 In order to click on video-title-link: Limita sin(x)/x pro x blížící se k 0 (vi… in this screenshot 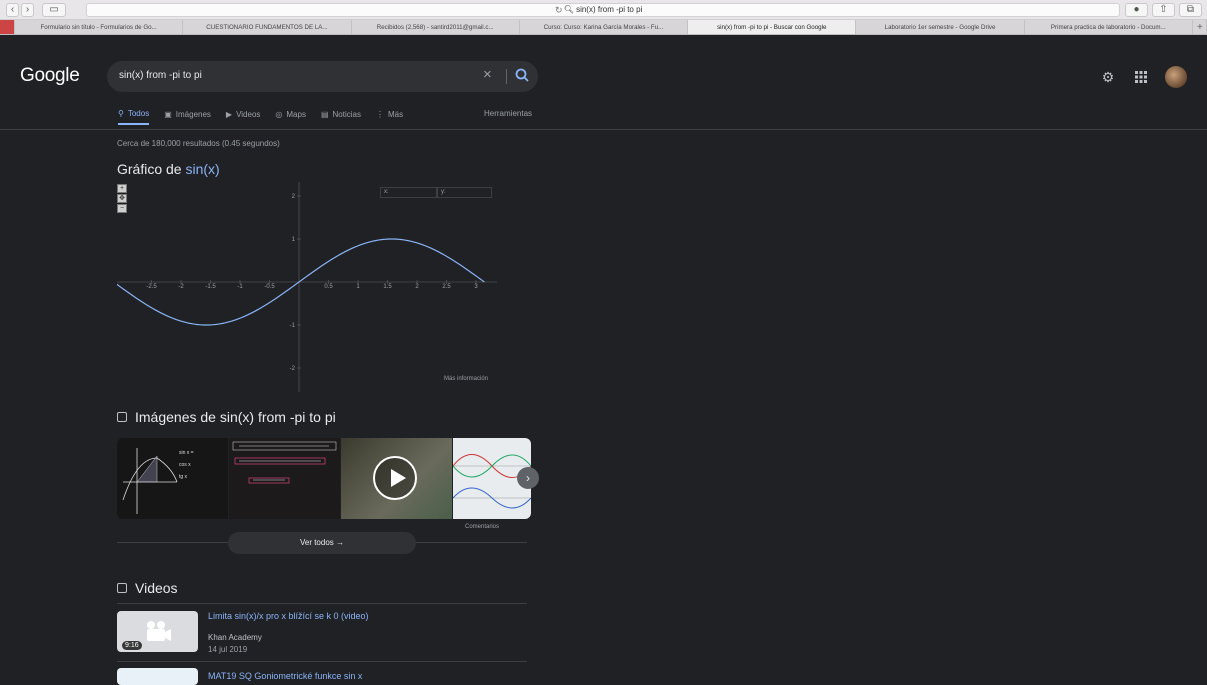, I will do `click(288, 616)`.